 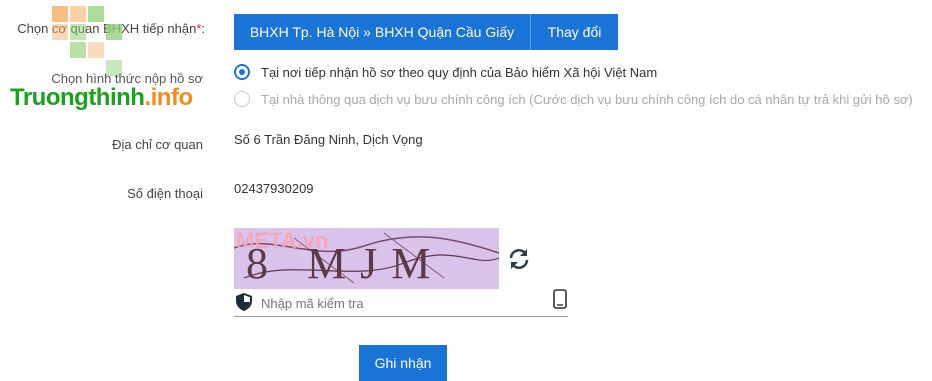 I want to click on captcha-code-text: 8 MJM, so click(x=345, y=263).